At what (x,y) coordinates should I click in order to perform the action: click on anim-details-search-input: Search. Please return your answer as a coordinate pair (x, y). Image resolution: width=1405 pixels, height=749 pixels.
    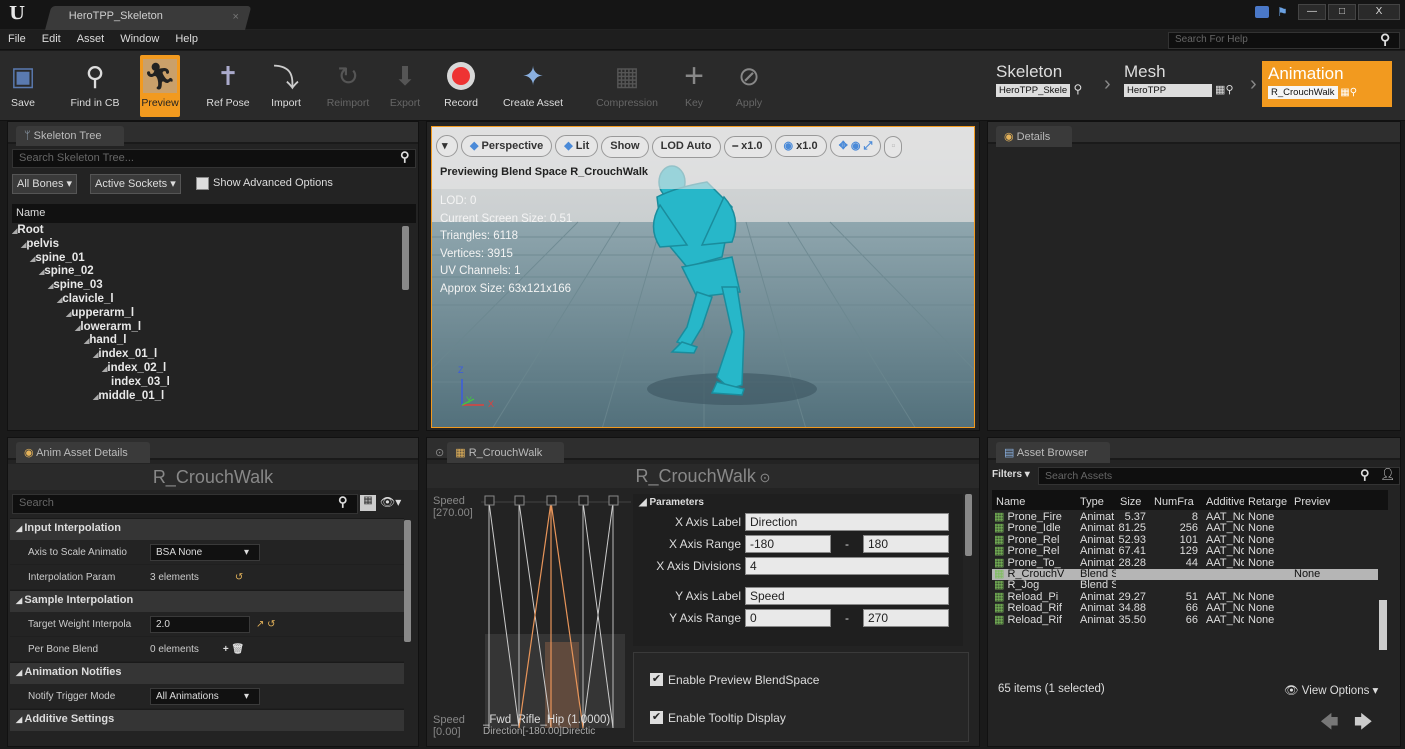
    Looking at the image, I should click on (185, 504).